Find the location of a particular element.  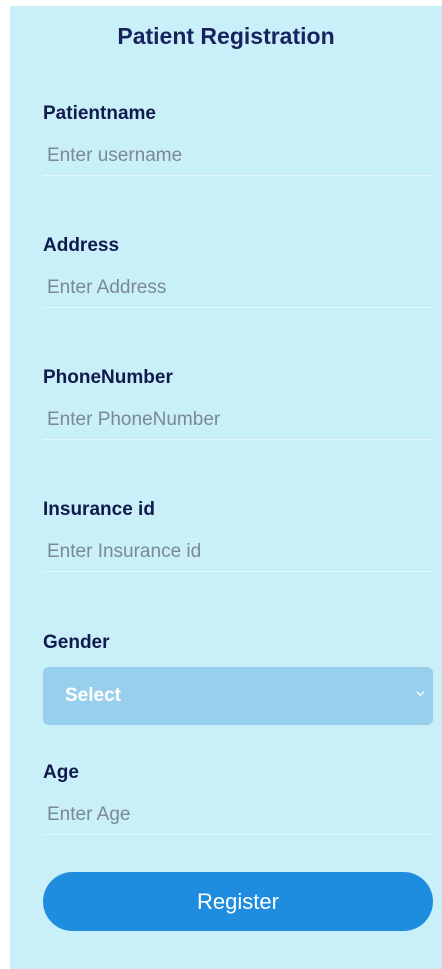

phone-input is located at coordinates (238, 420).